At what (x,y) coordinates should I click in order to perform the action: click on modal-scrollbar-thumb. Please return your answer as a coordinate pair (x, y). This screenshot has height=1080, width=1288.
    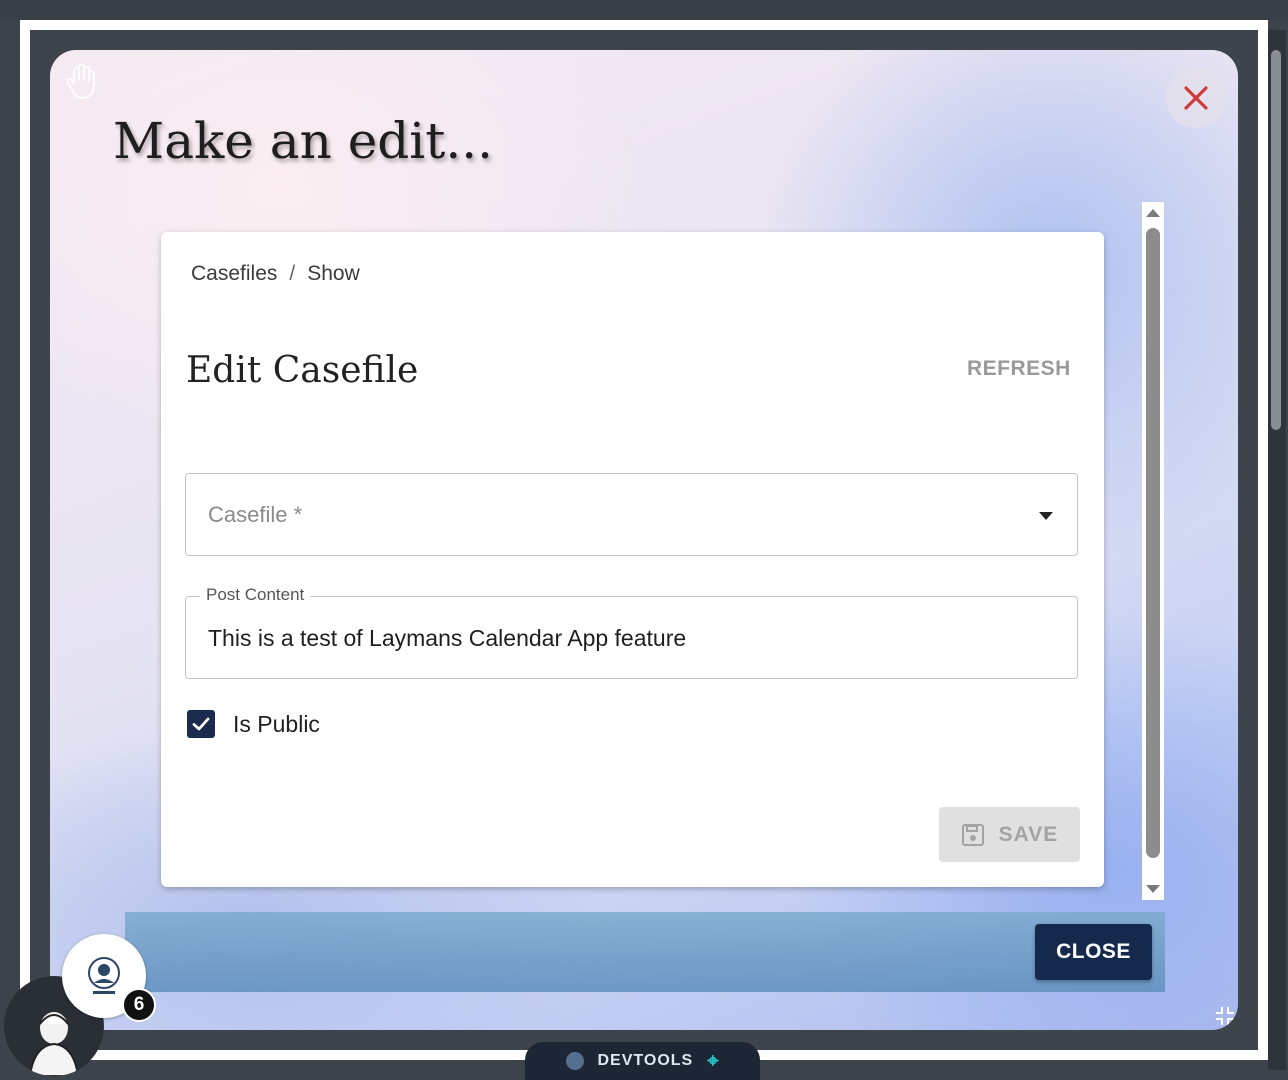
    Looking at the image, I should click on (1153, 543).